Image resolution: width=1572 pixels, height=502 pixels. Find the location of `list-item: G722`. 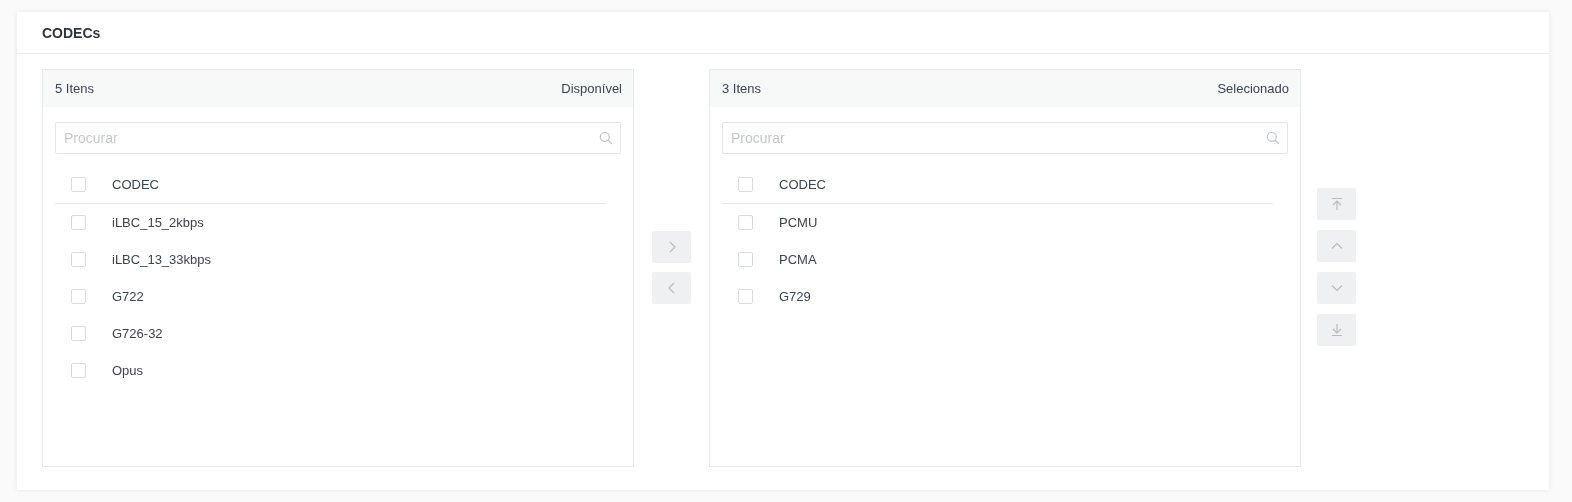

list-item: G722 is located at coordinates (128, 296).